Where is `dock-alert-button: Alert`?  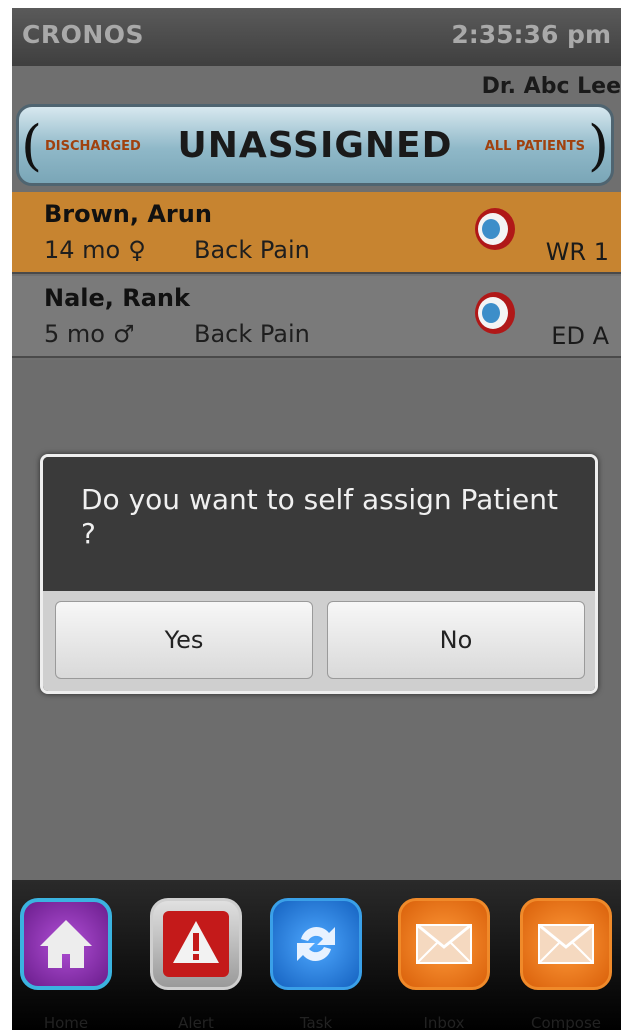
dock-alert-button: Alert is located at coordinates (196, 964).